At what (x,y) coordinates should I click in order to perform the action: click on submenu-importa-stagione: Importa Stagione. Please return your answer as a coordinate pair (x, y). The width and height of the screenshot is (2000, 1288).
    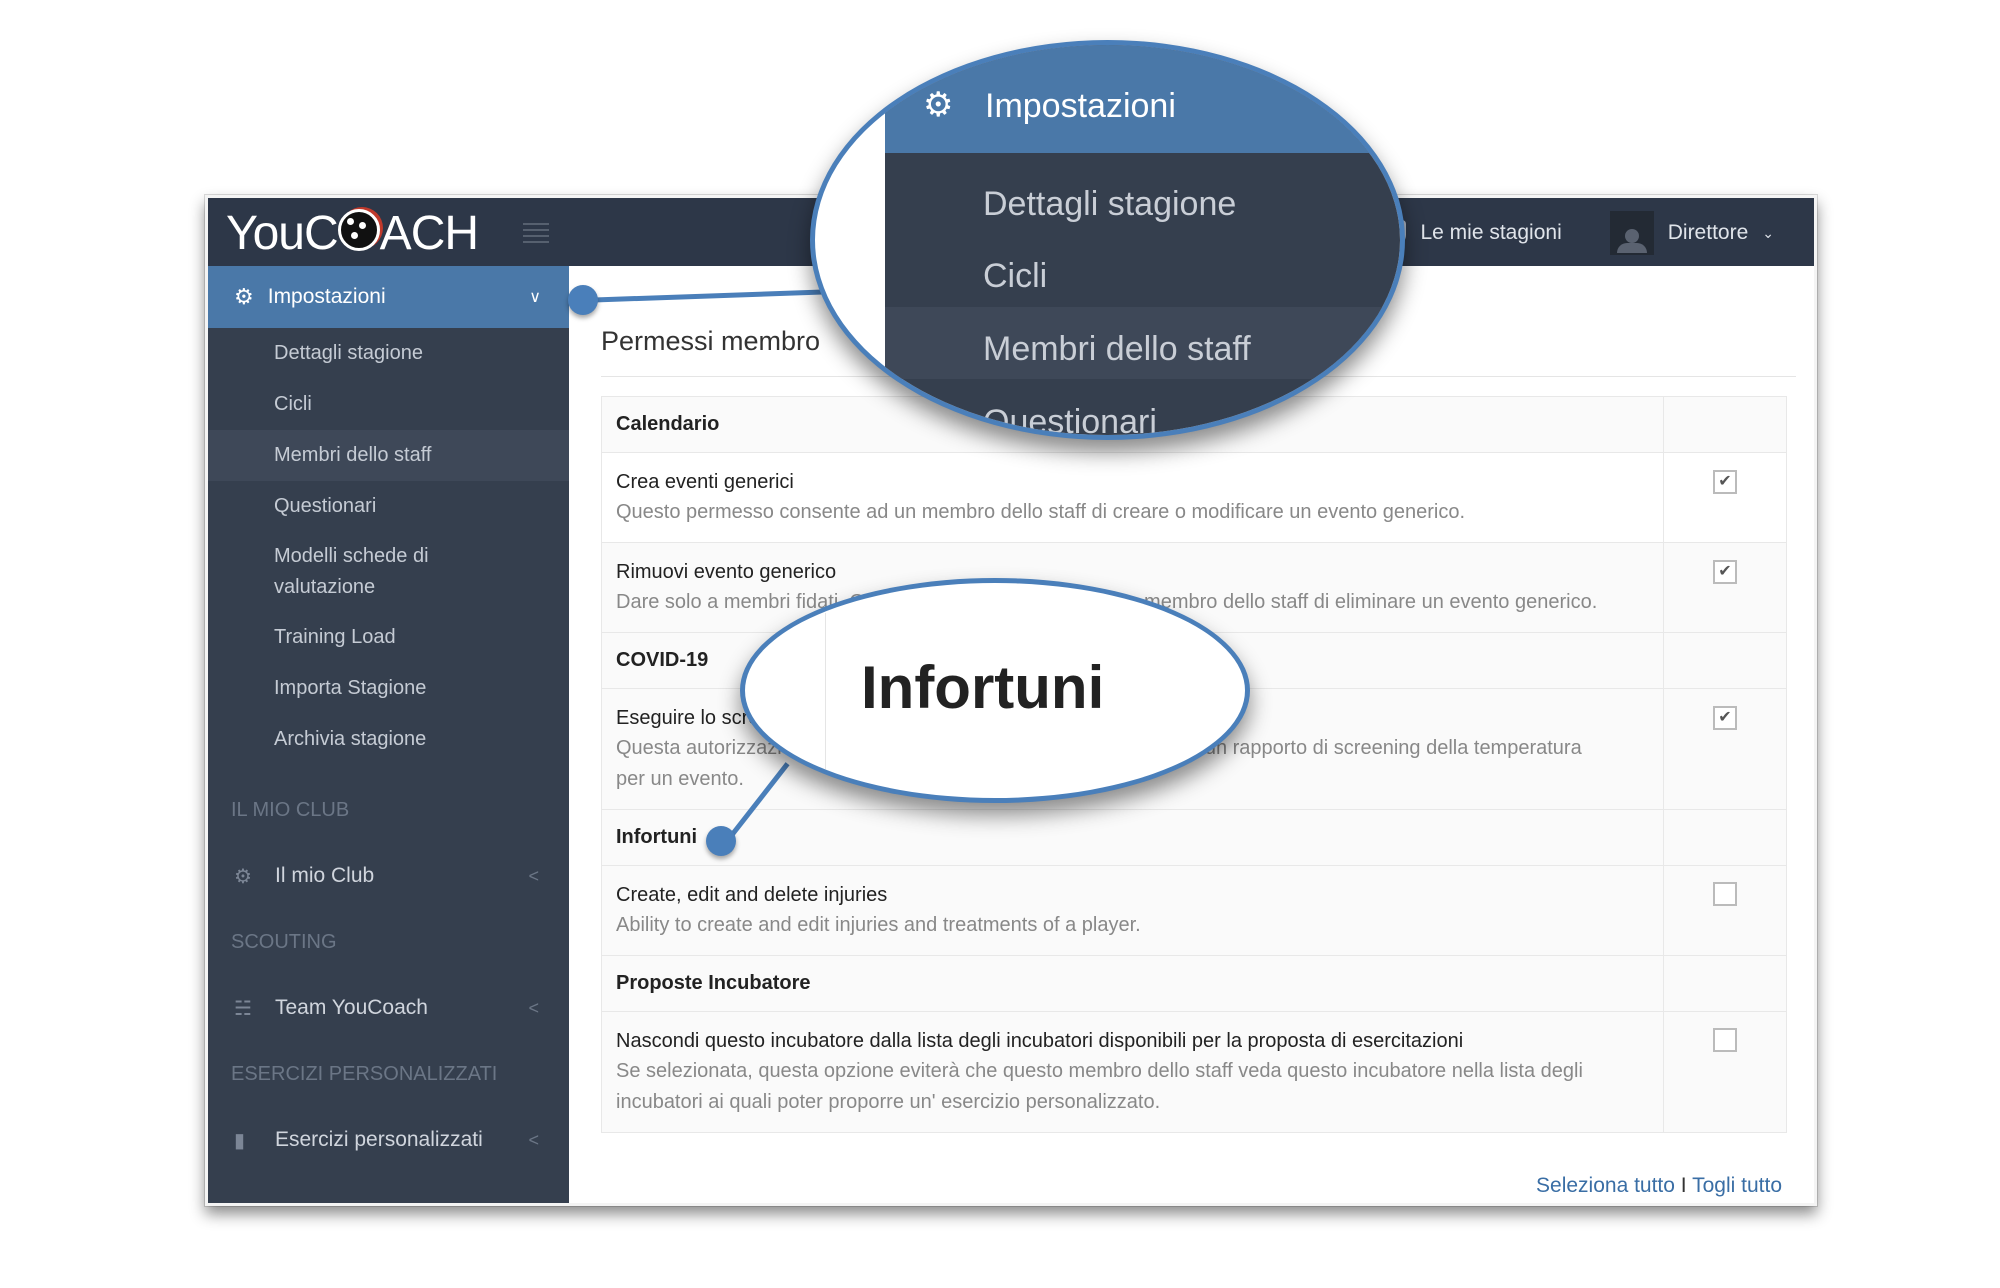
    Looking at the image, I should click on (421, 688).